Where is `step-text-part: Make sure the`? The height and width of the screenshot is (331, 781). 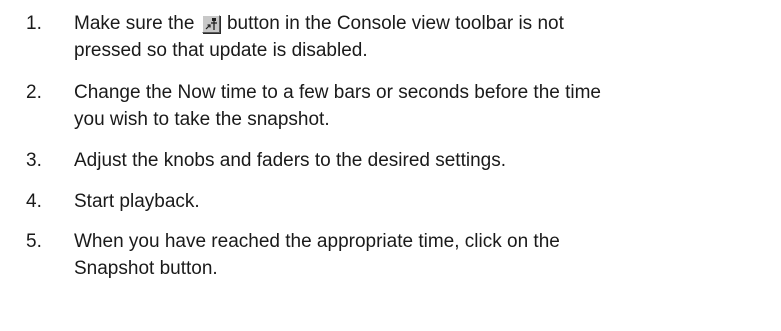 step-text-part: Make sure the is located at coordinates (137, 23).